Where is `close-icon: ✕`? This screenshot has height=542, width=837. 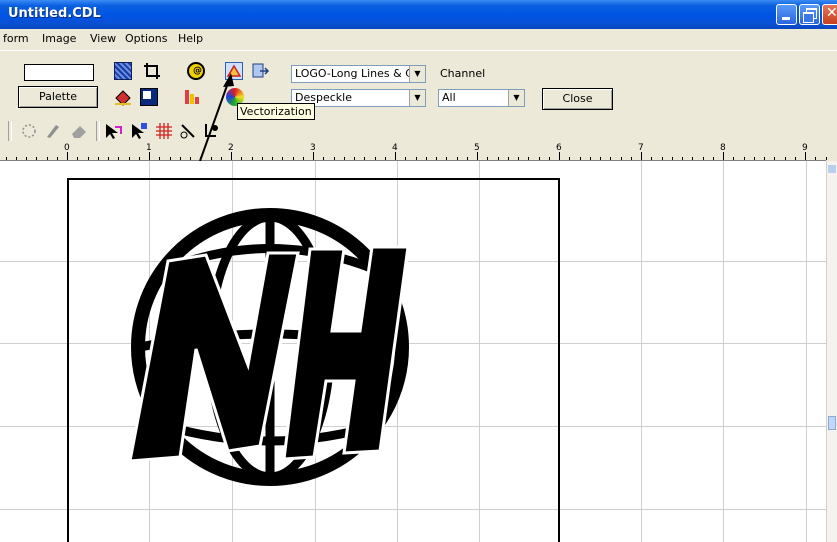
close-icon: ✕ is located at coordinates (831, 13).